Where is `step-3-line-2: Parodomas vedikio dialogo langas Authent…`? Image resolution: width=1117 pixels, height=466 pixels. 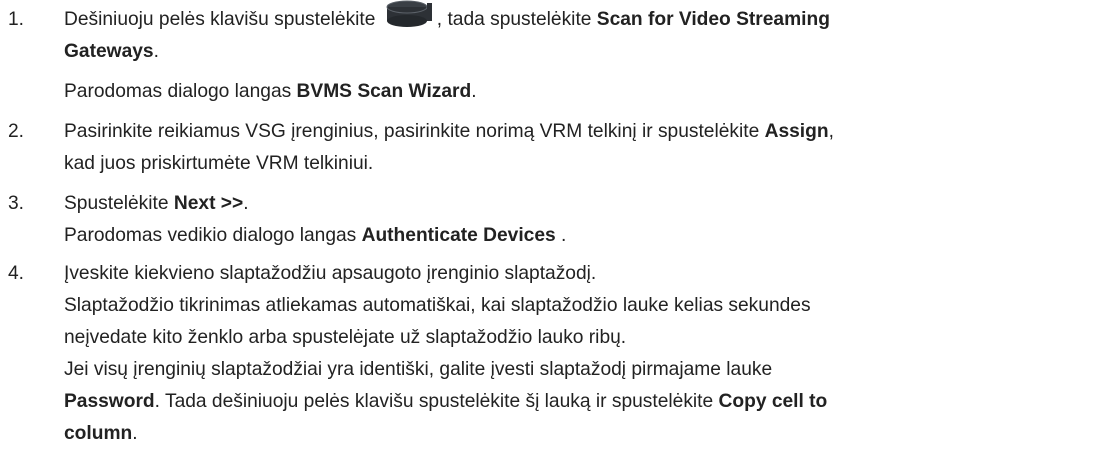
step-3-line-2: Parodomas vedikio dialogo langas Authent… is located at coordinates (315, 235).